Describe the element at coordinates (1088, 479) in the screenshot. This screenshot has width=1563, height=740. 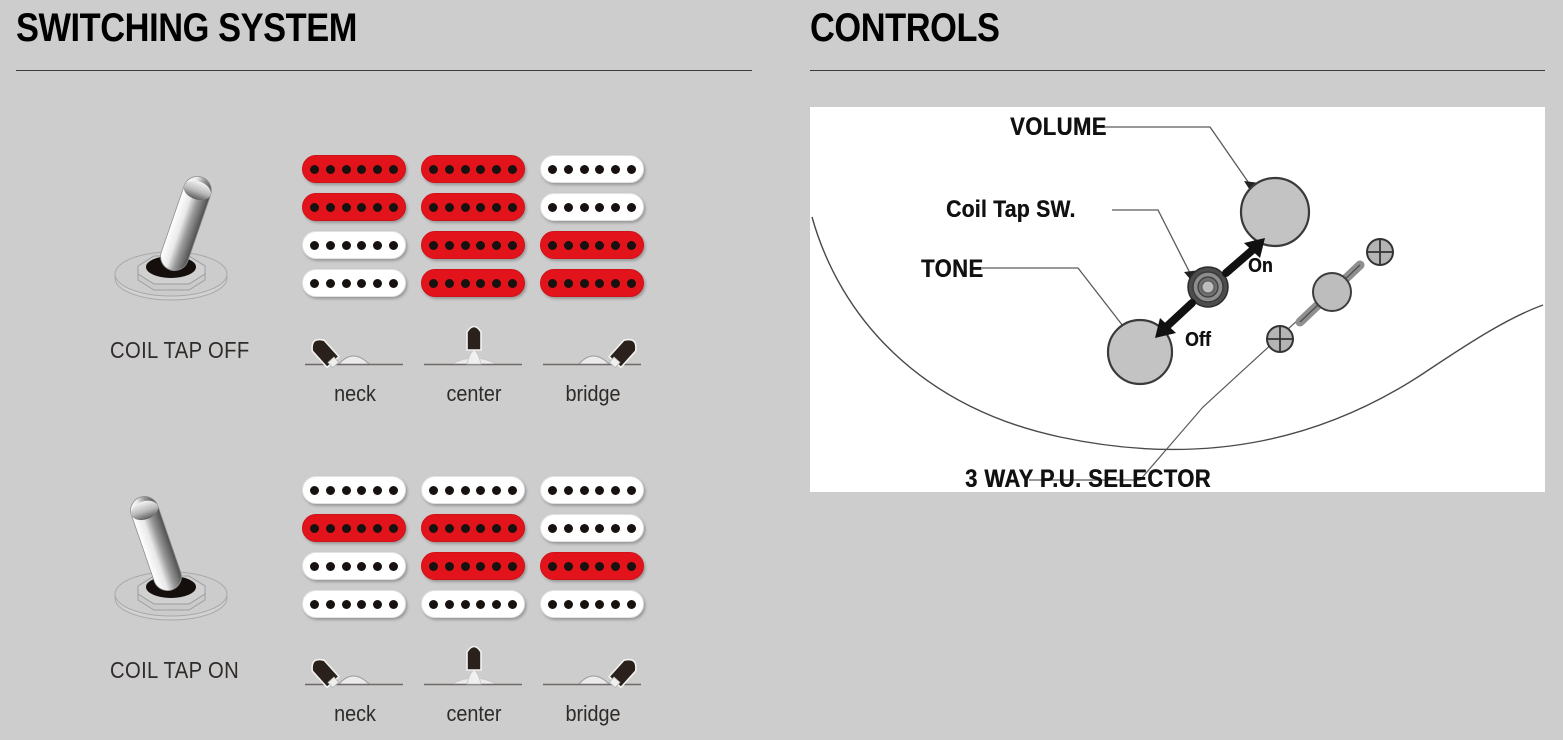
I see `pu-selector-label: 3 WAY P.U. SELECTOR` at that location.